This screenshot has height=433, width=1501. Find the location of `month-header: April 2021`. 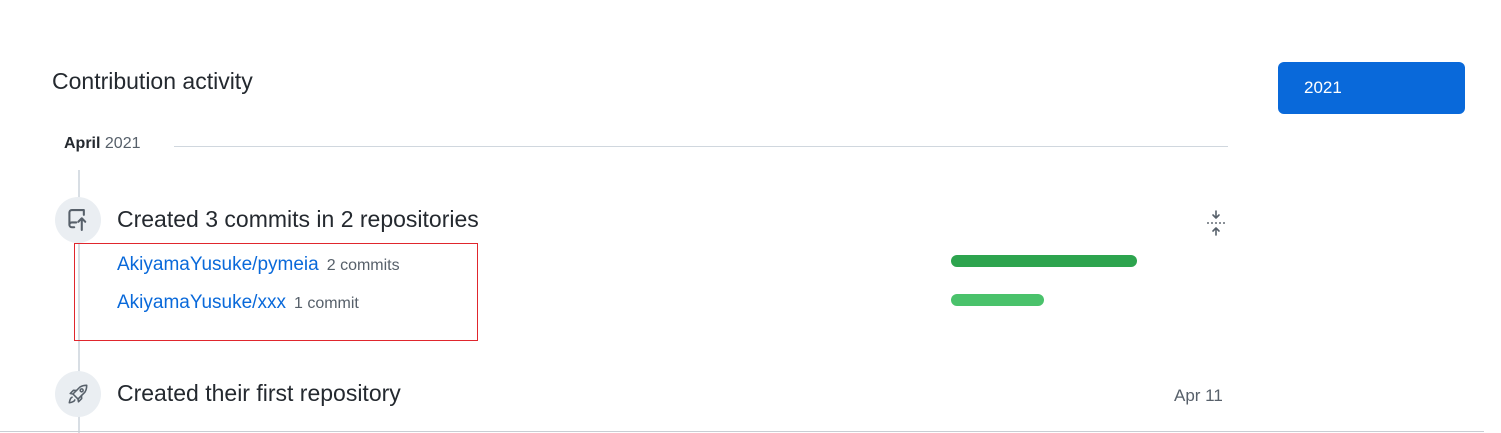

month-header: April 2021 is located at coordinates (102, 144).